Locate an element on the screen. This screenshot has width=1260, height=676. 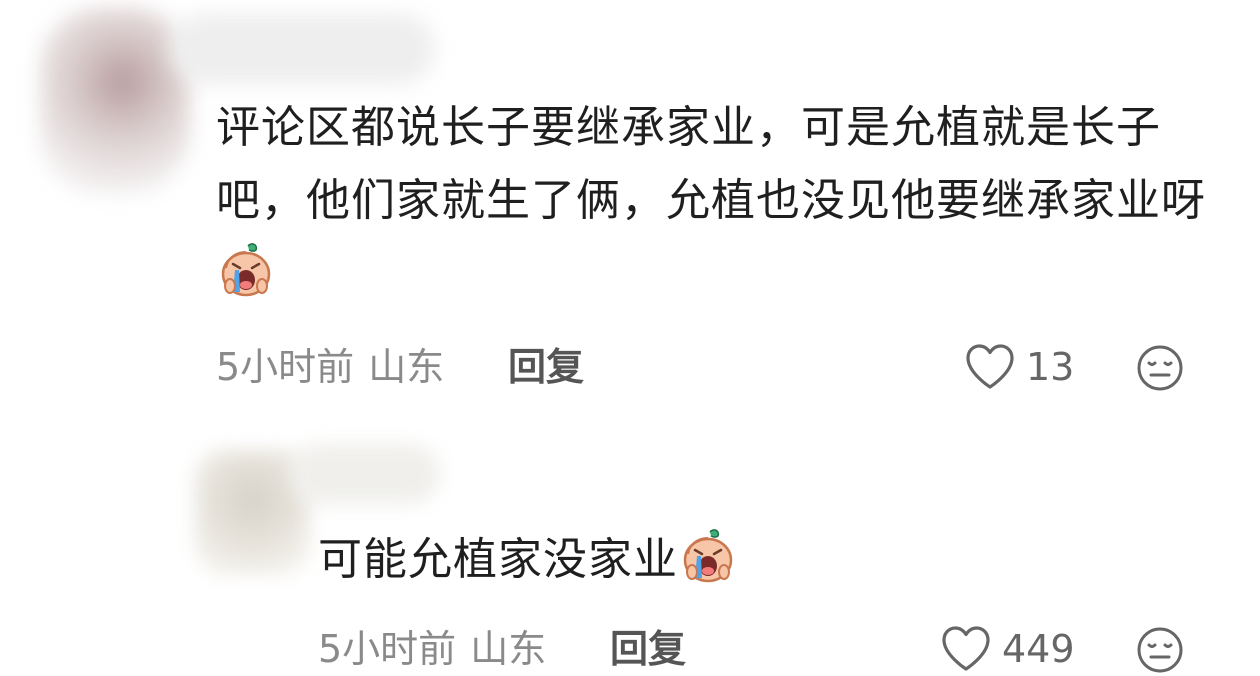
like-count: 449 is located at coordinates (1038, 649).